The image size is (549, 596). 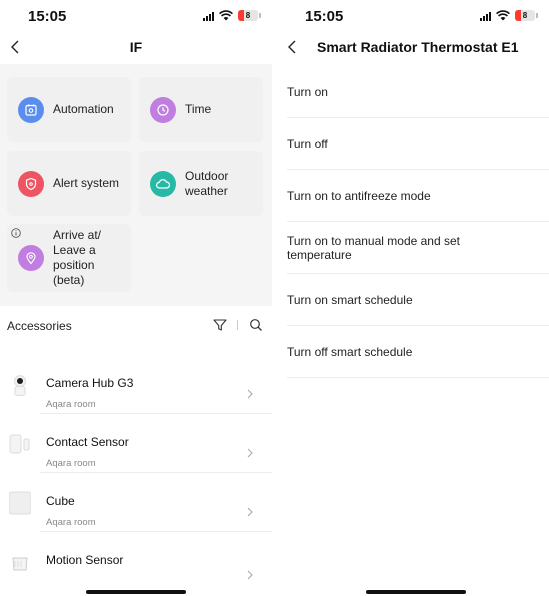 I want to click on clock-icon, so click(x=163, y=109).